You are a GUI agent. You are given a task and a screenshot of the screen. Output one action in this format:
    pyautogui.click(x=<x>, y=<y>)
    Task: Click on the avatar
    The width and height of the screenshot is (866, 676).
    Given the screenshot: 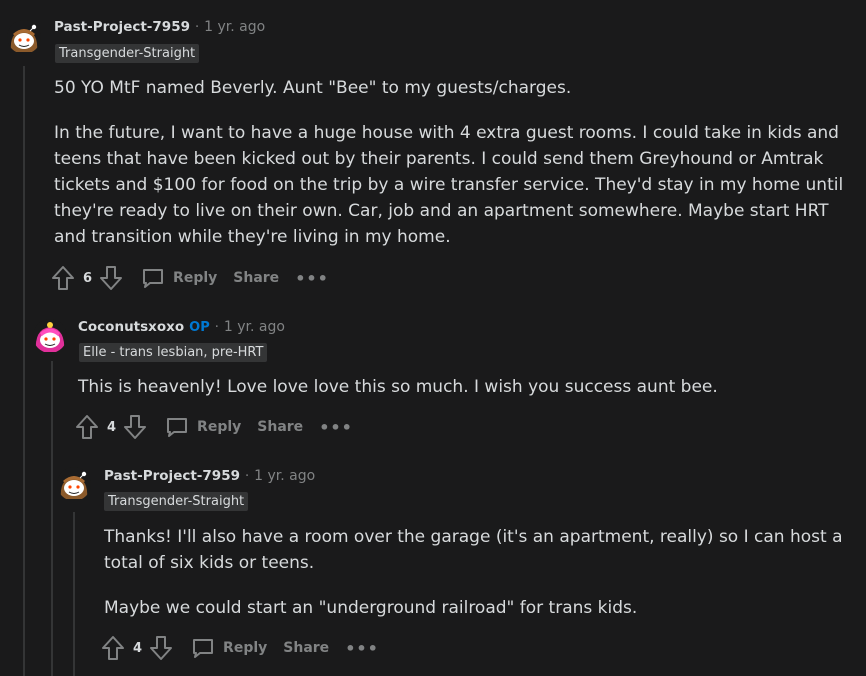 What is the action you would take?
    pyautogui.click(x=74, y=484)
    